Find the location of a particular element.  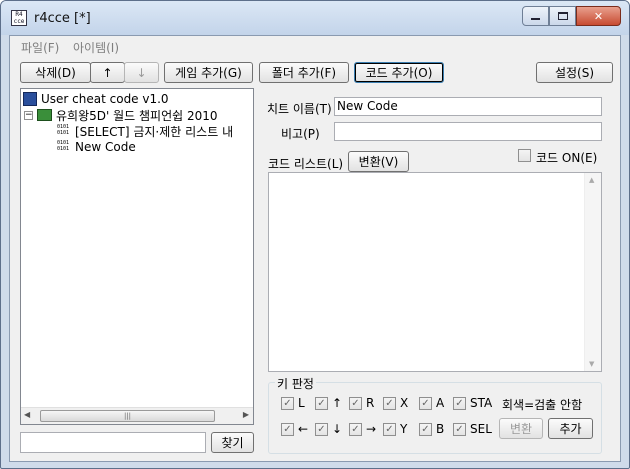

tree-item-label: [SELECT] 금지·제한 리스트 내 is located at coordinates (154, 131).